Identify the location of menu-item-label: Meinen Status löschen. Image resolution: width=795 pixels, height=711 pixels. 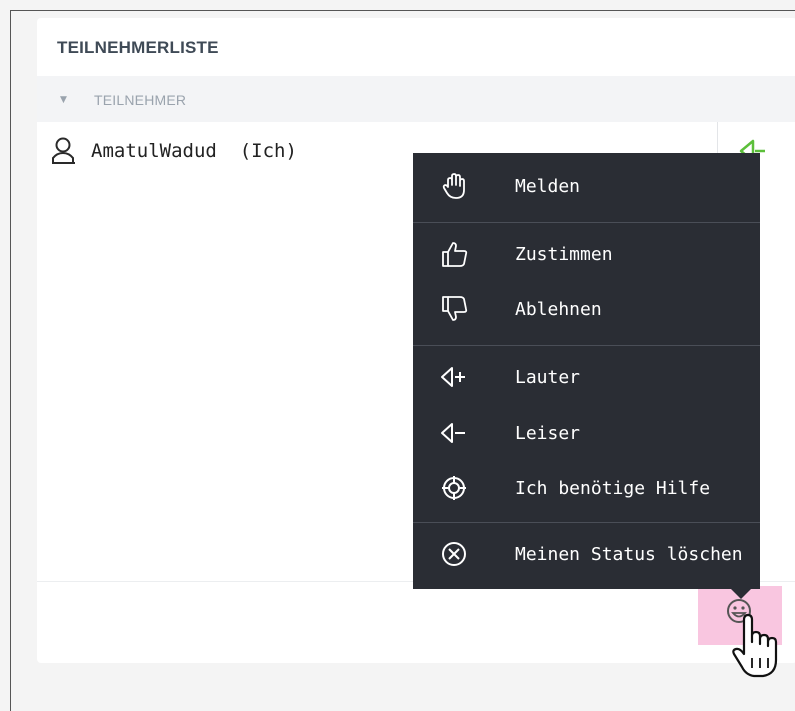
(629, 554).